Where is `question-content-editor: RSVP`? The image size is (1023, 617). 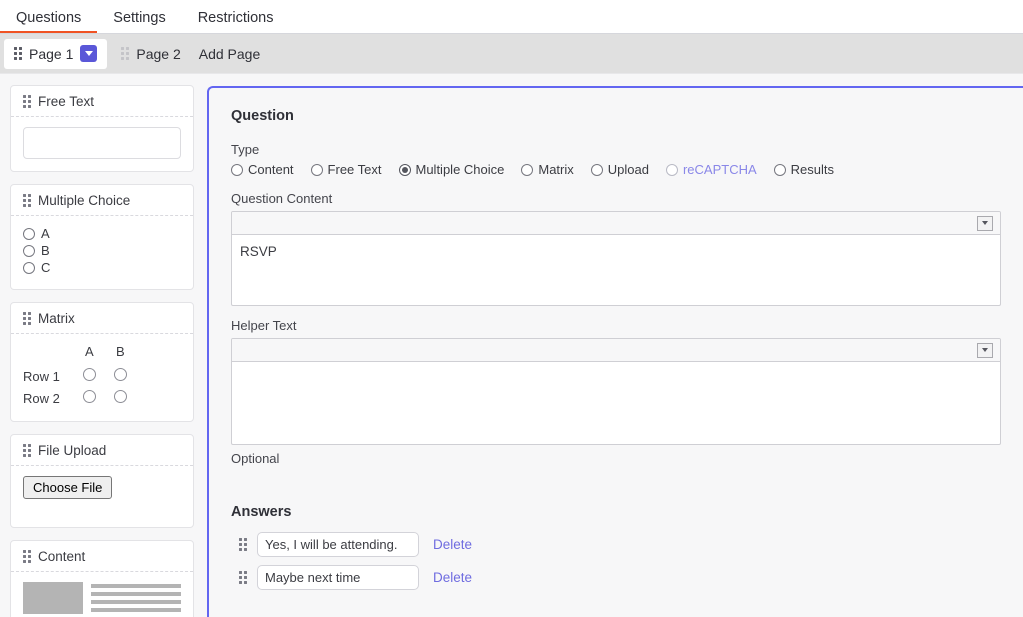 question-content-editor: RSVP is located at coordinates (616, 258).